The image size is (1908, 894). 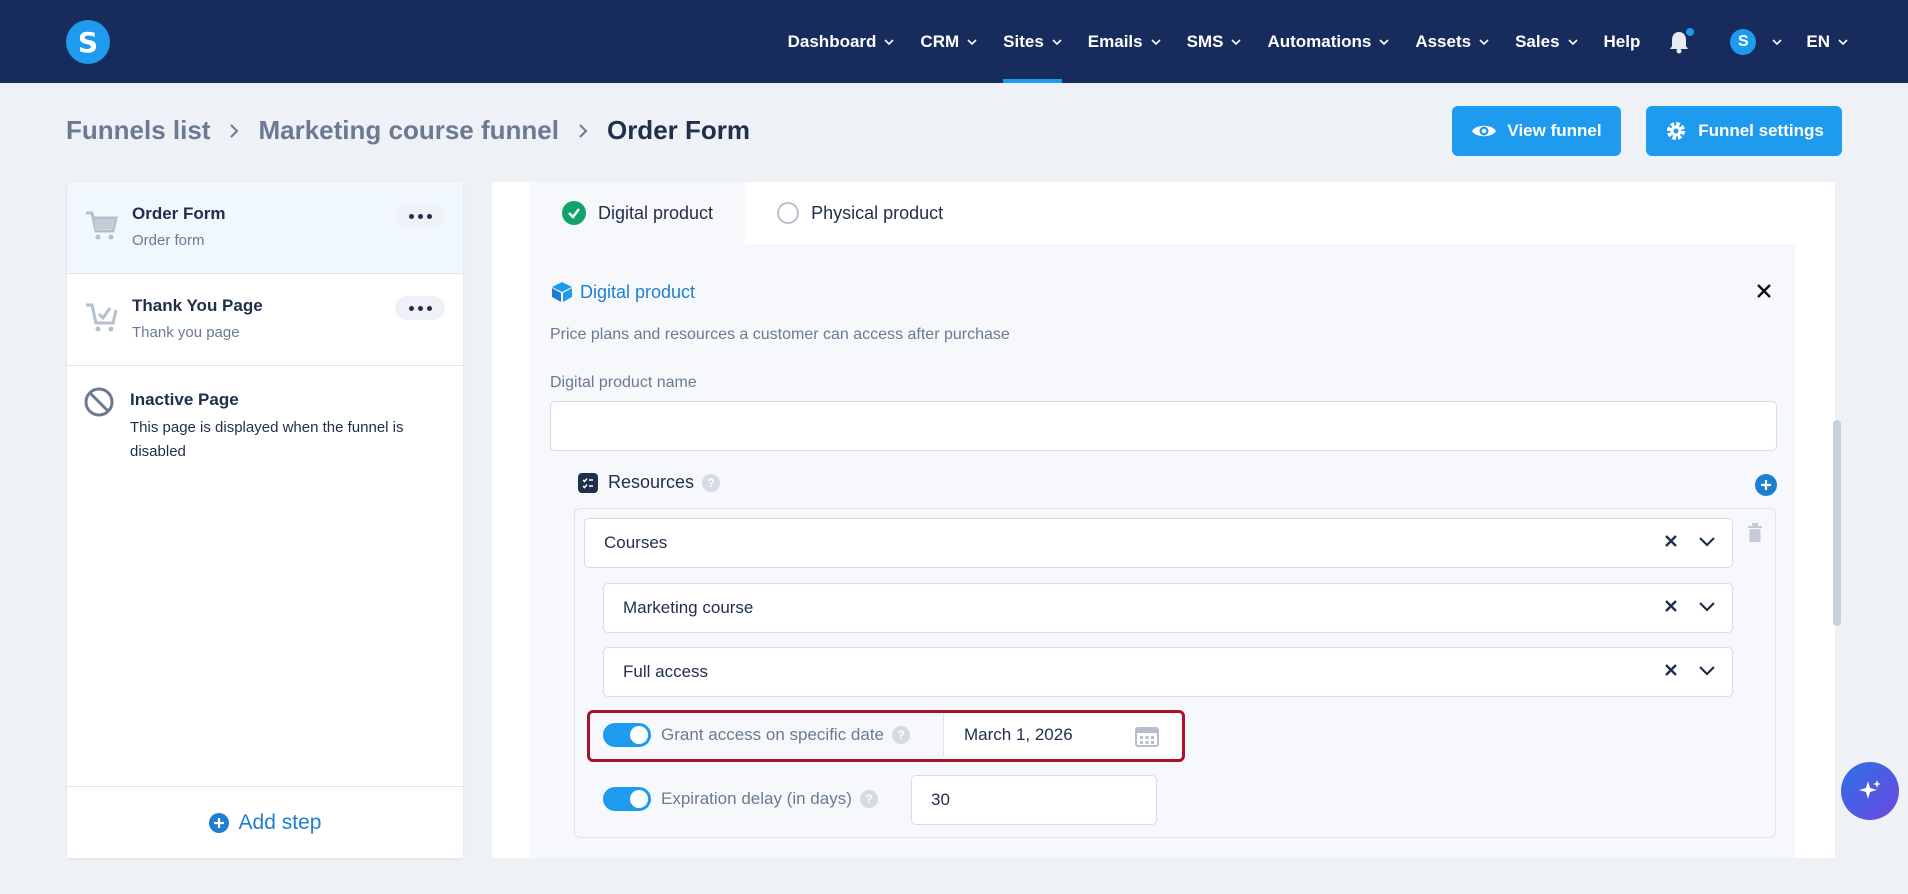 I want to click on sparkles-icon, so click(x=1870, y=789).